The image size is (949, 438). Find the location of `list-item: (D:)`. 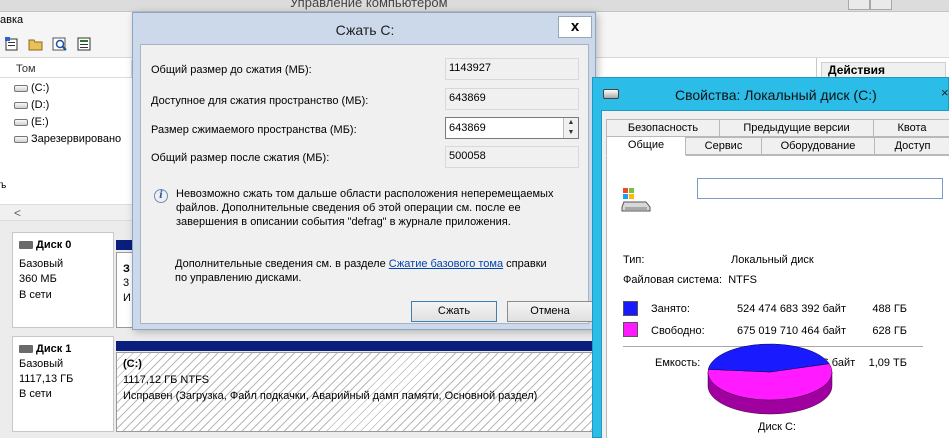

list-item: (D:) is located at coordinates (31, 105).